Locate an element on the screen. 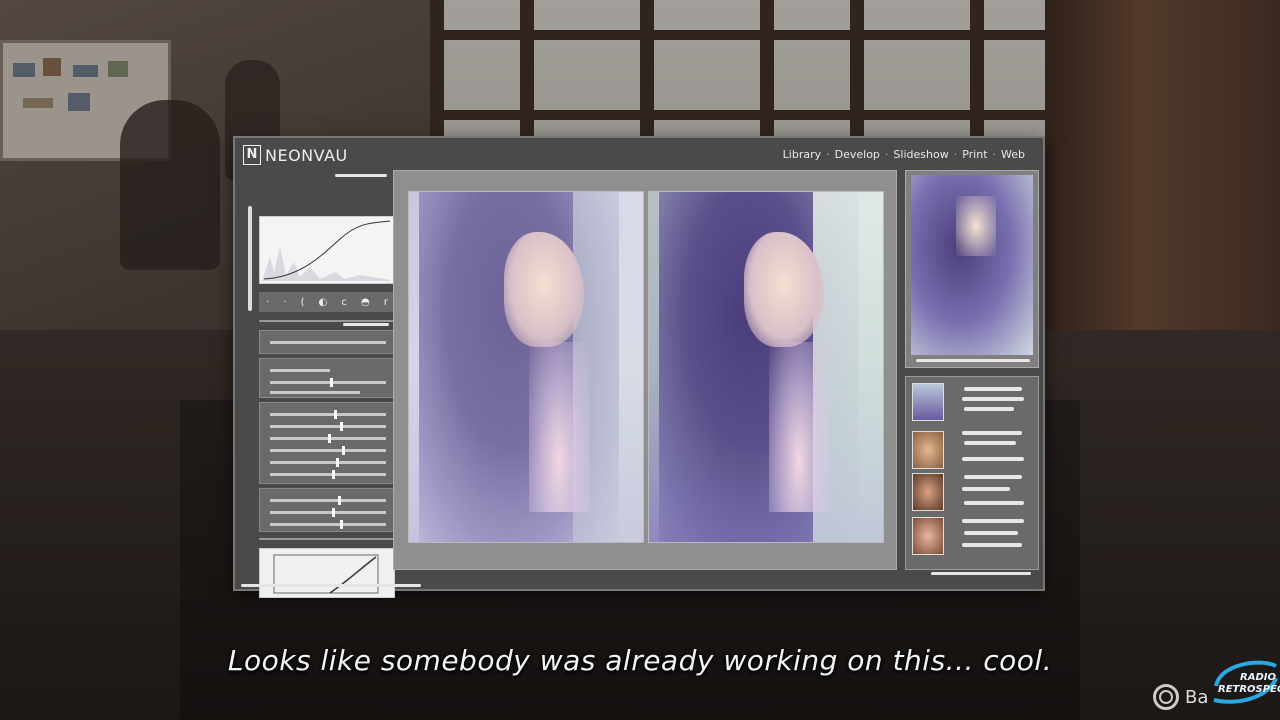  histogram is located at coordinates (327, 250).